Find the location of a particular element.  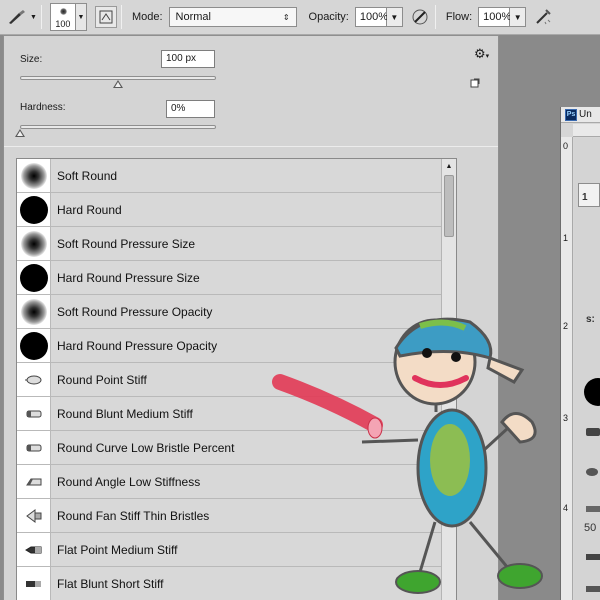

brush-preset-name: Round Point Stiff is located at coordinates (102, 379).